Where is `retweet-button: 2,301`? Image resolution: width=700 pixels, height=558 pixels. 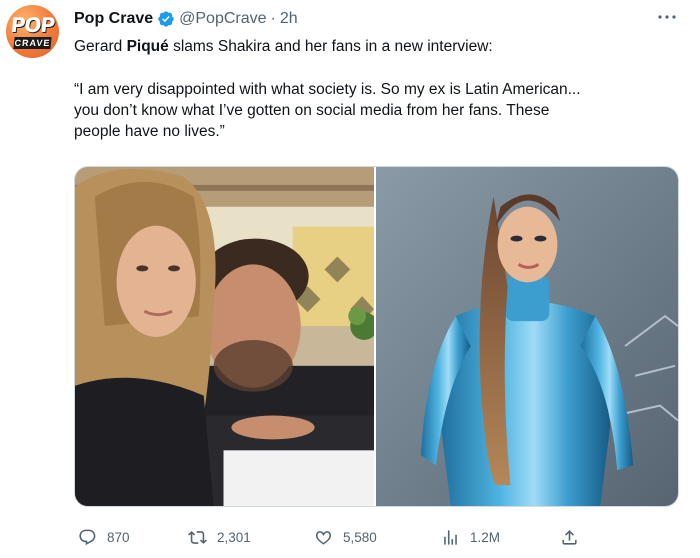
retweet-button: 2,301 is located at coordinates (219, 537).